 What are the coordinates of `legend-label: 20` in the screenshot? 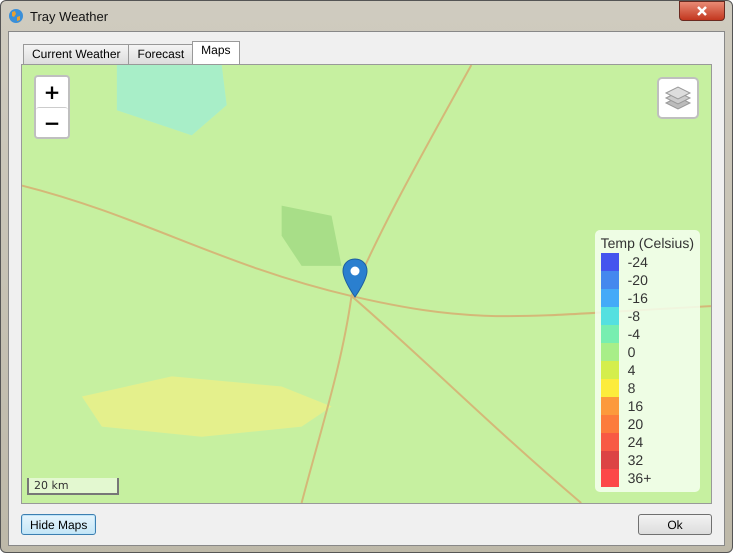 It's located at (636, 424).